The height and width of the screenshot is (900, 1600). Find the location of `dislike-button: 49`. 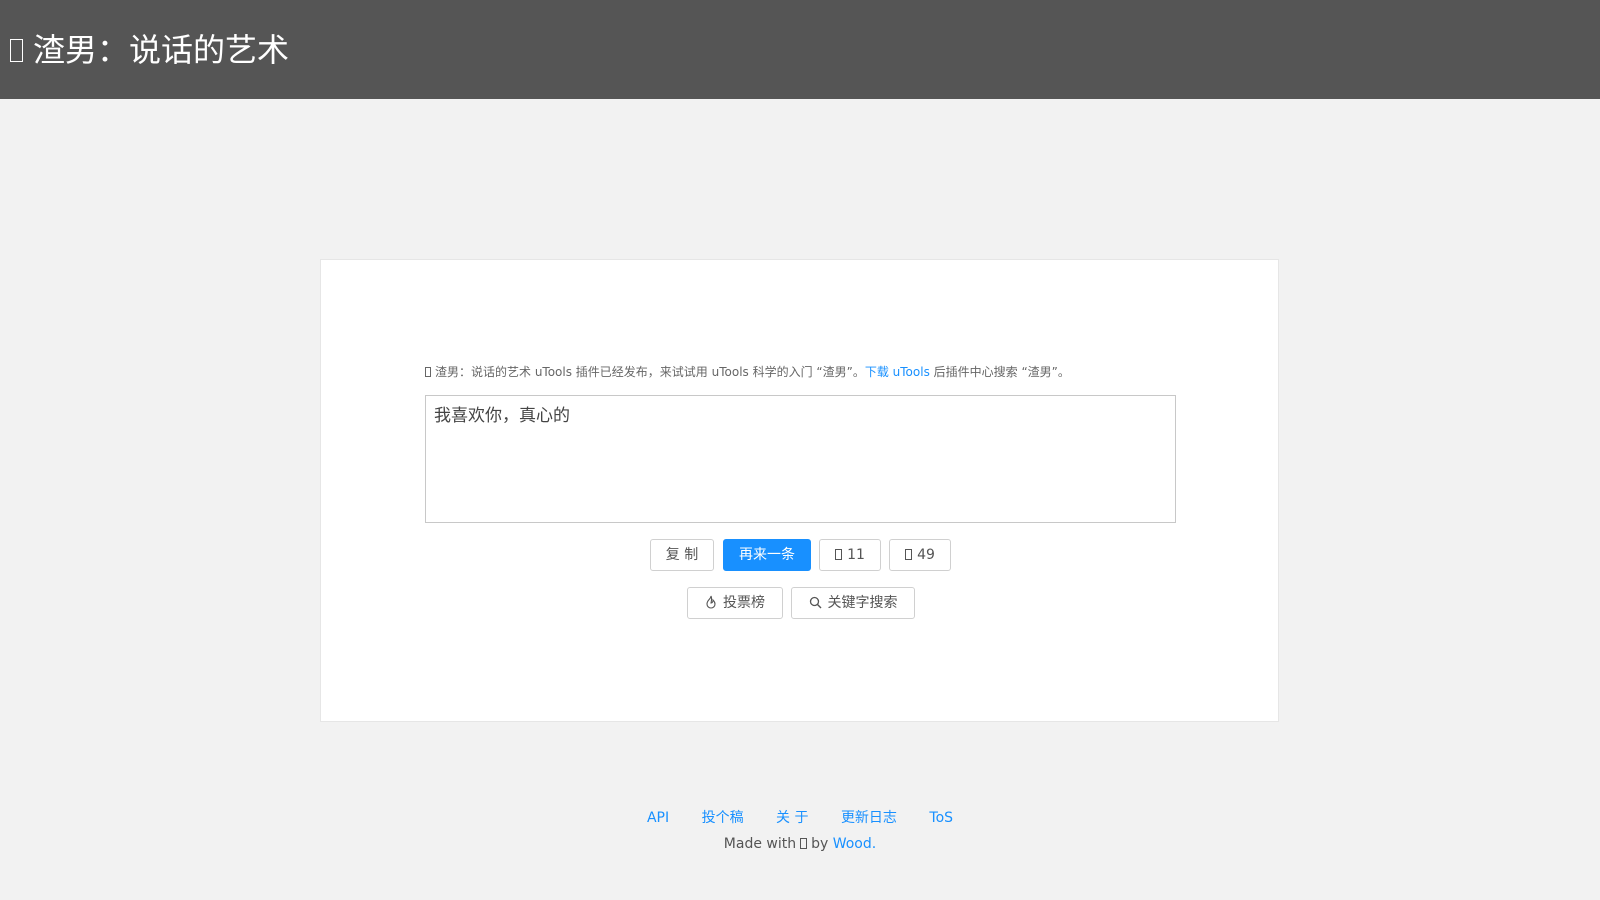

dislike-button: 49 is located at coordinates (920, 555).